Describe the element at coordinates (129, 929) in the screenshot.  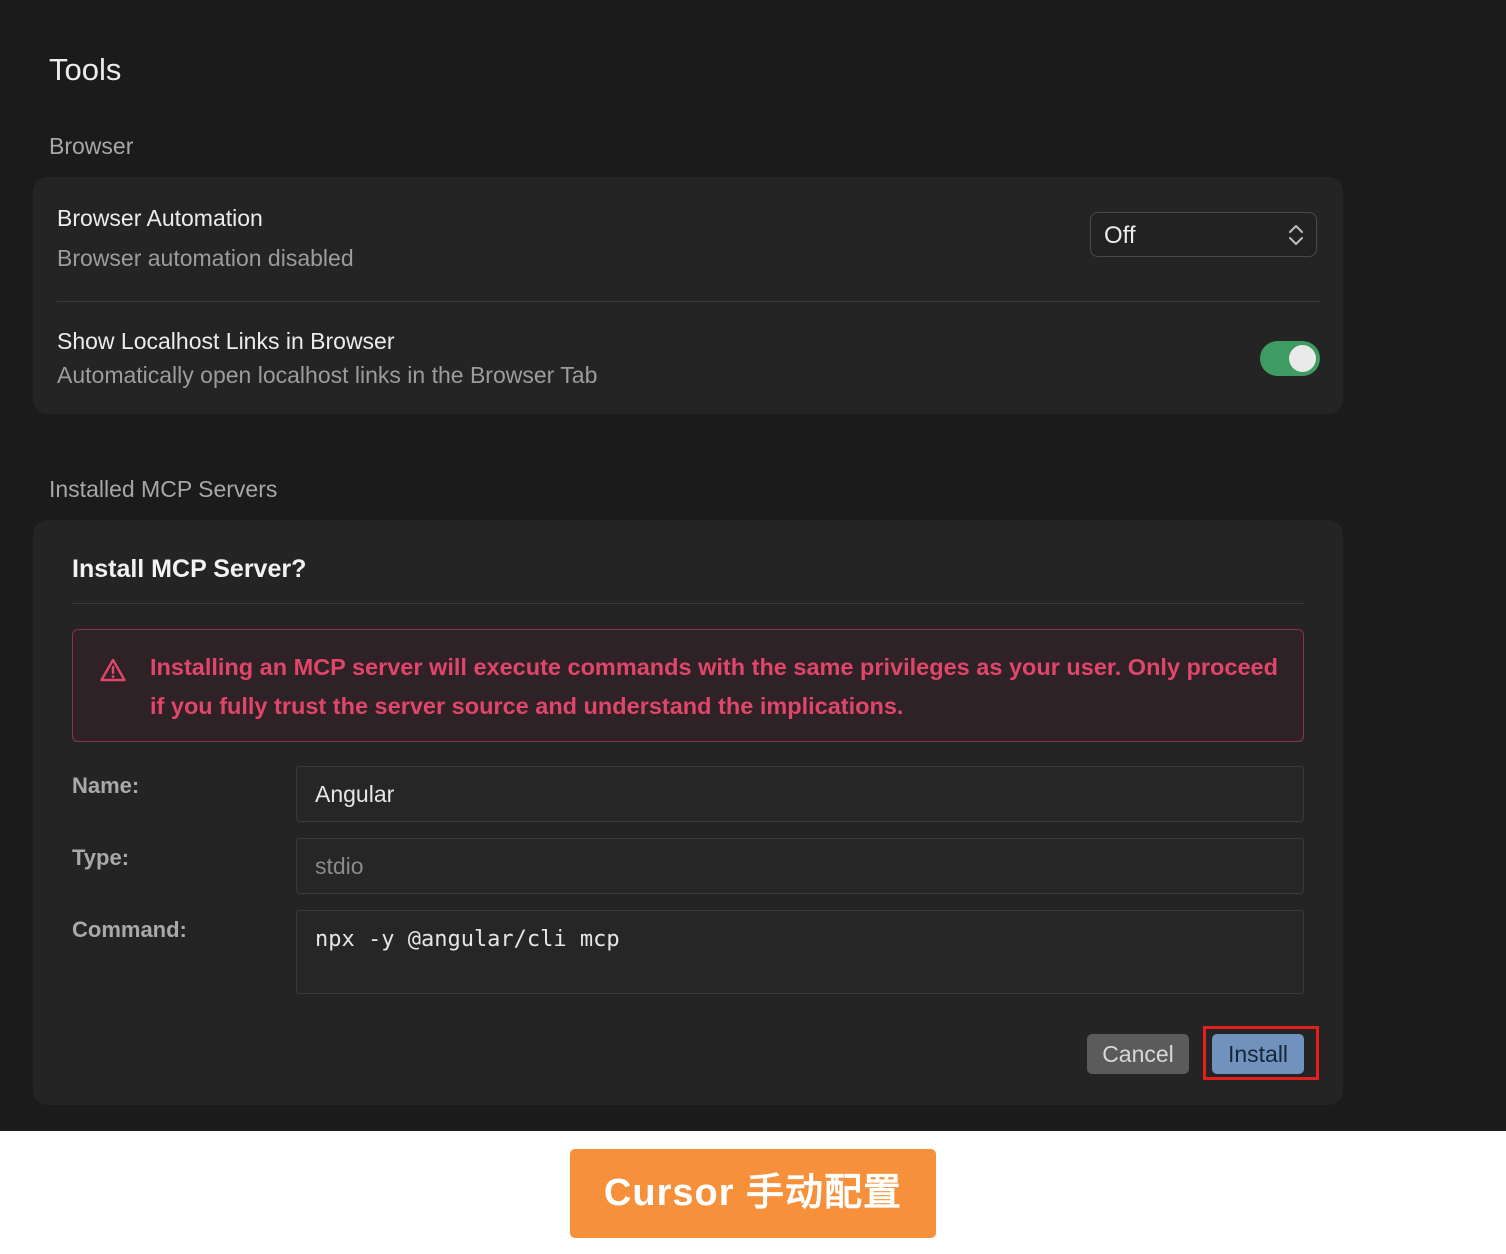
I see `command-label: Command:` at that location.